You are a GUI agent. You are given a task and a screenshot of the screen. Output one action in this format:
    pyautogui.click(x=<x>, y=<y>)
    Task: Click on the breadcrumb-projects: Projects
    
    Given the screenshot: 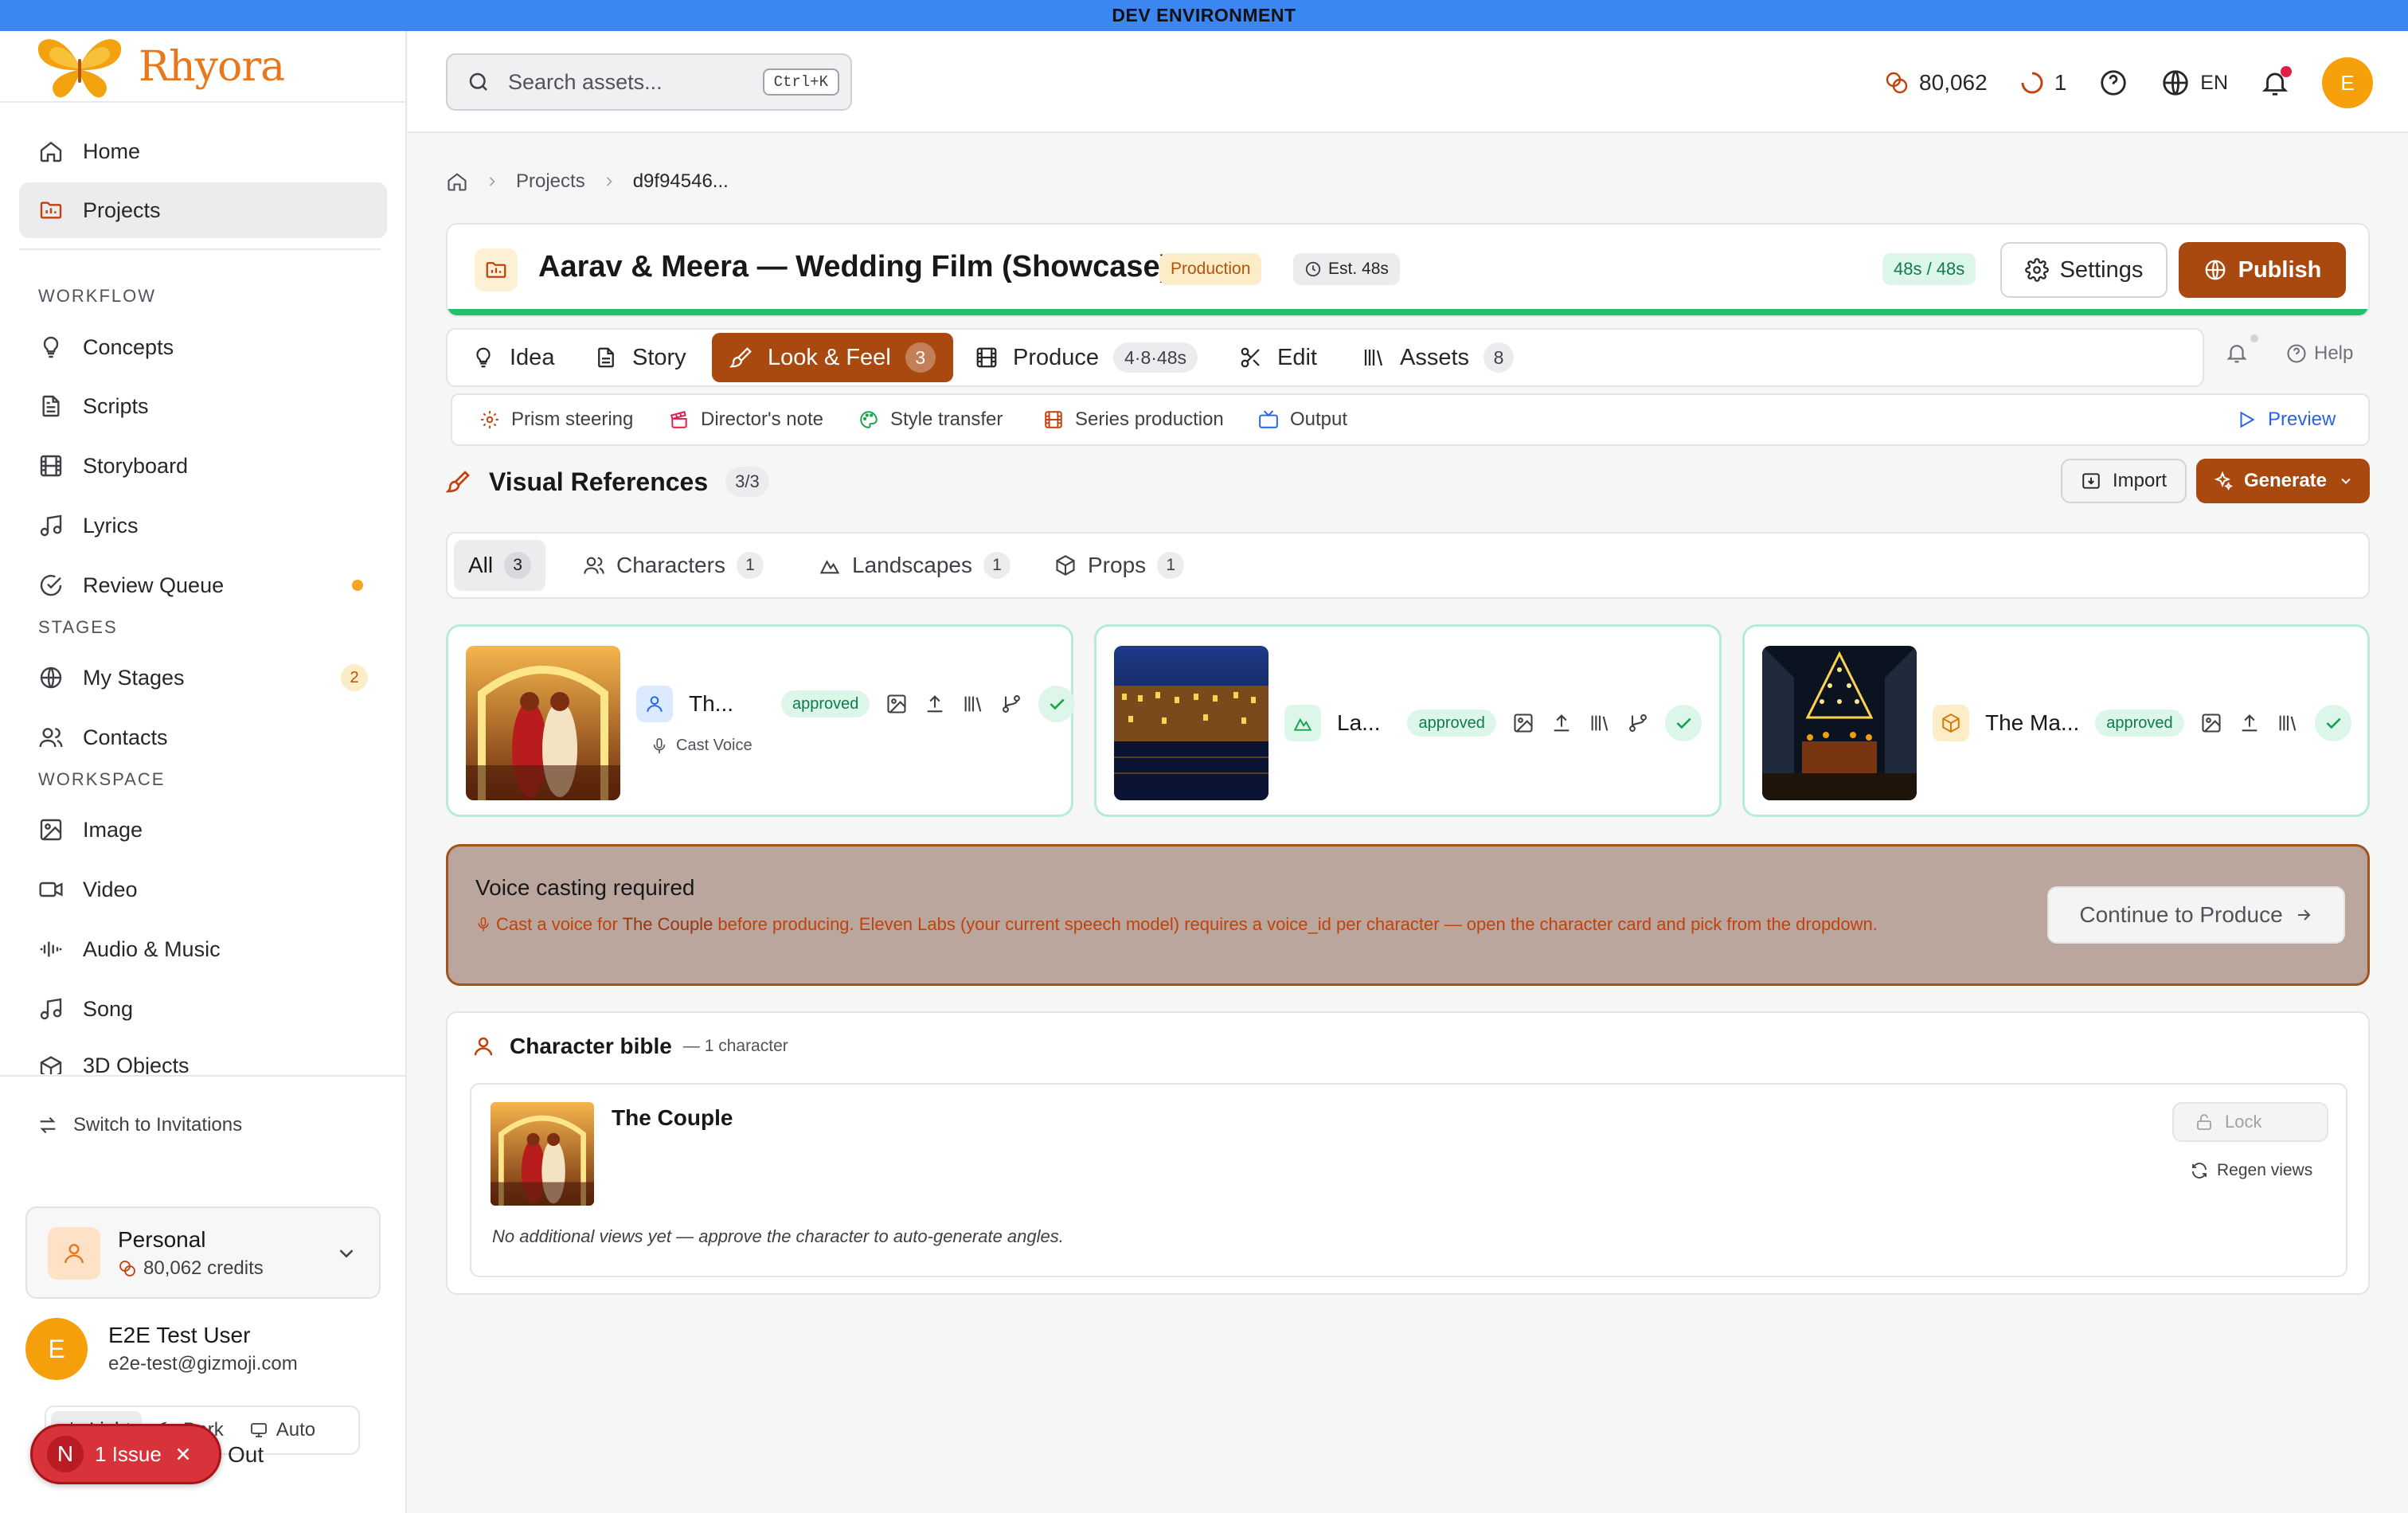 What is the action you would take?
    pyautogui.click(x=550, y=181)
    